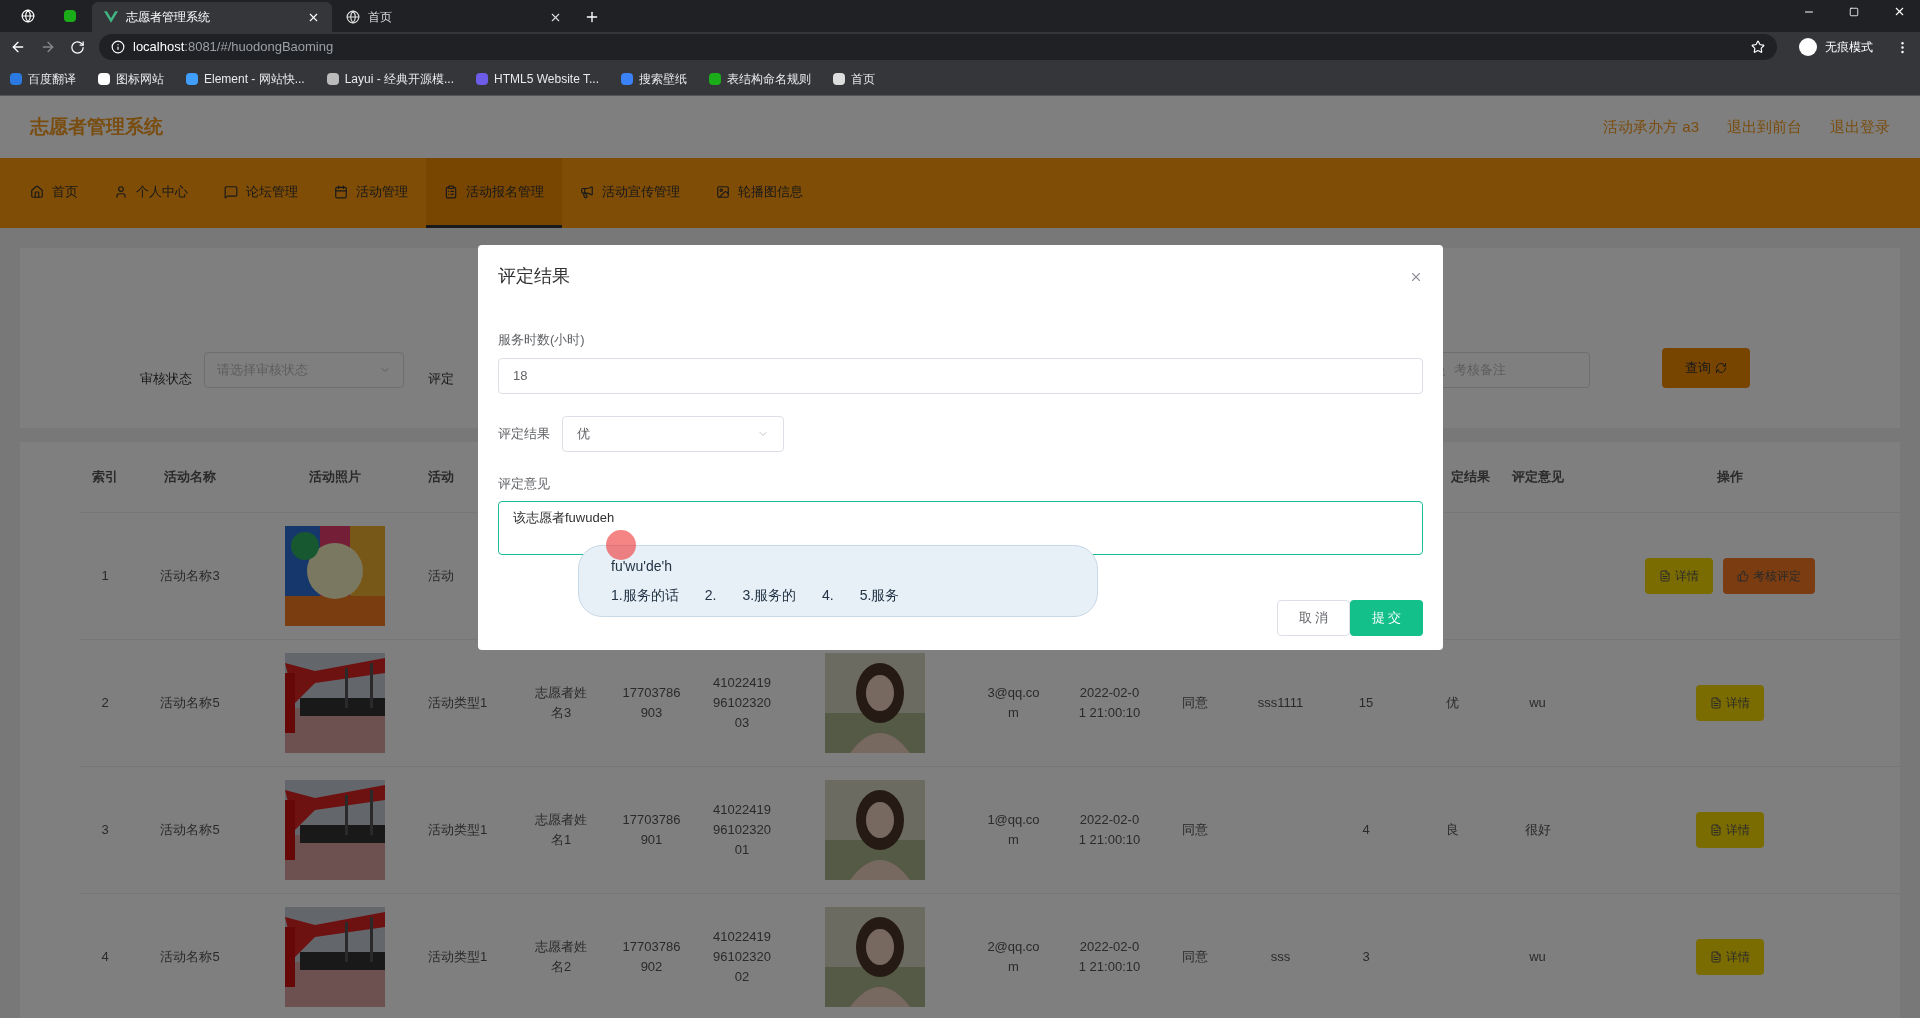 Image resolution: width=1920 pixels, height=1018 pixels. Describe the element at coordinates (1452, 703) in the screenshot. I see `table-cell-text: 优` at that location.